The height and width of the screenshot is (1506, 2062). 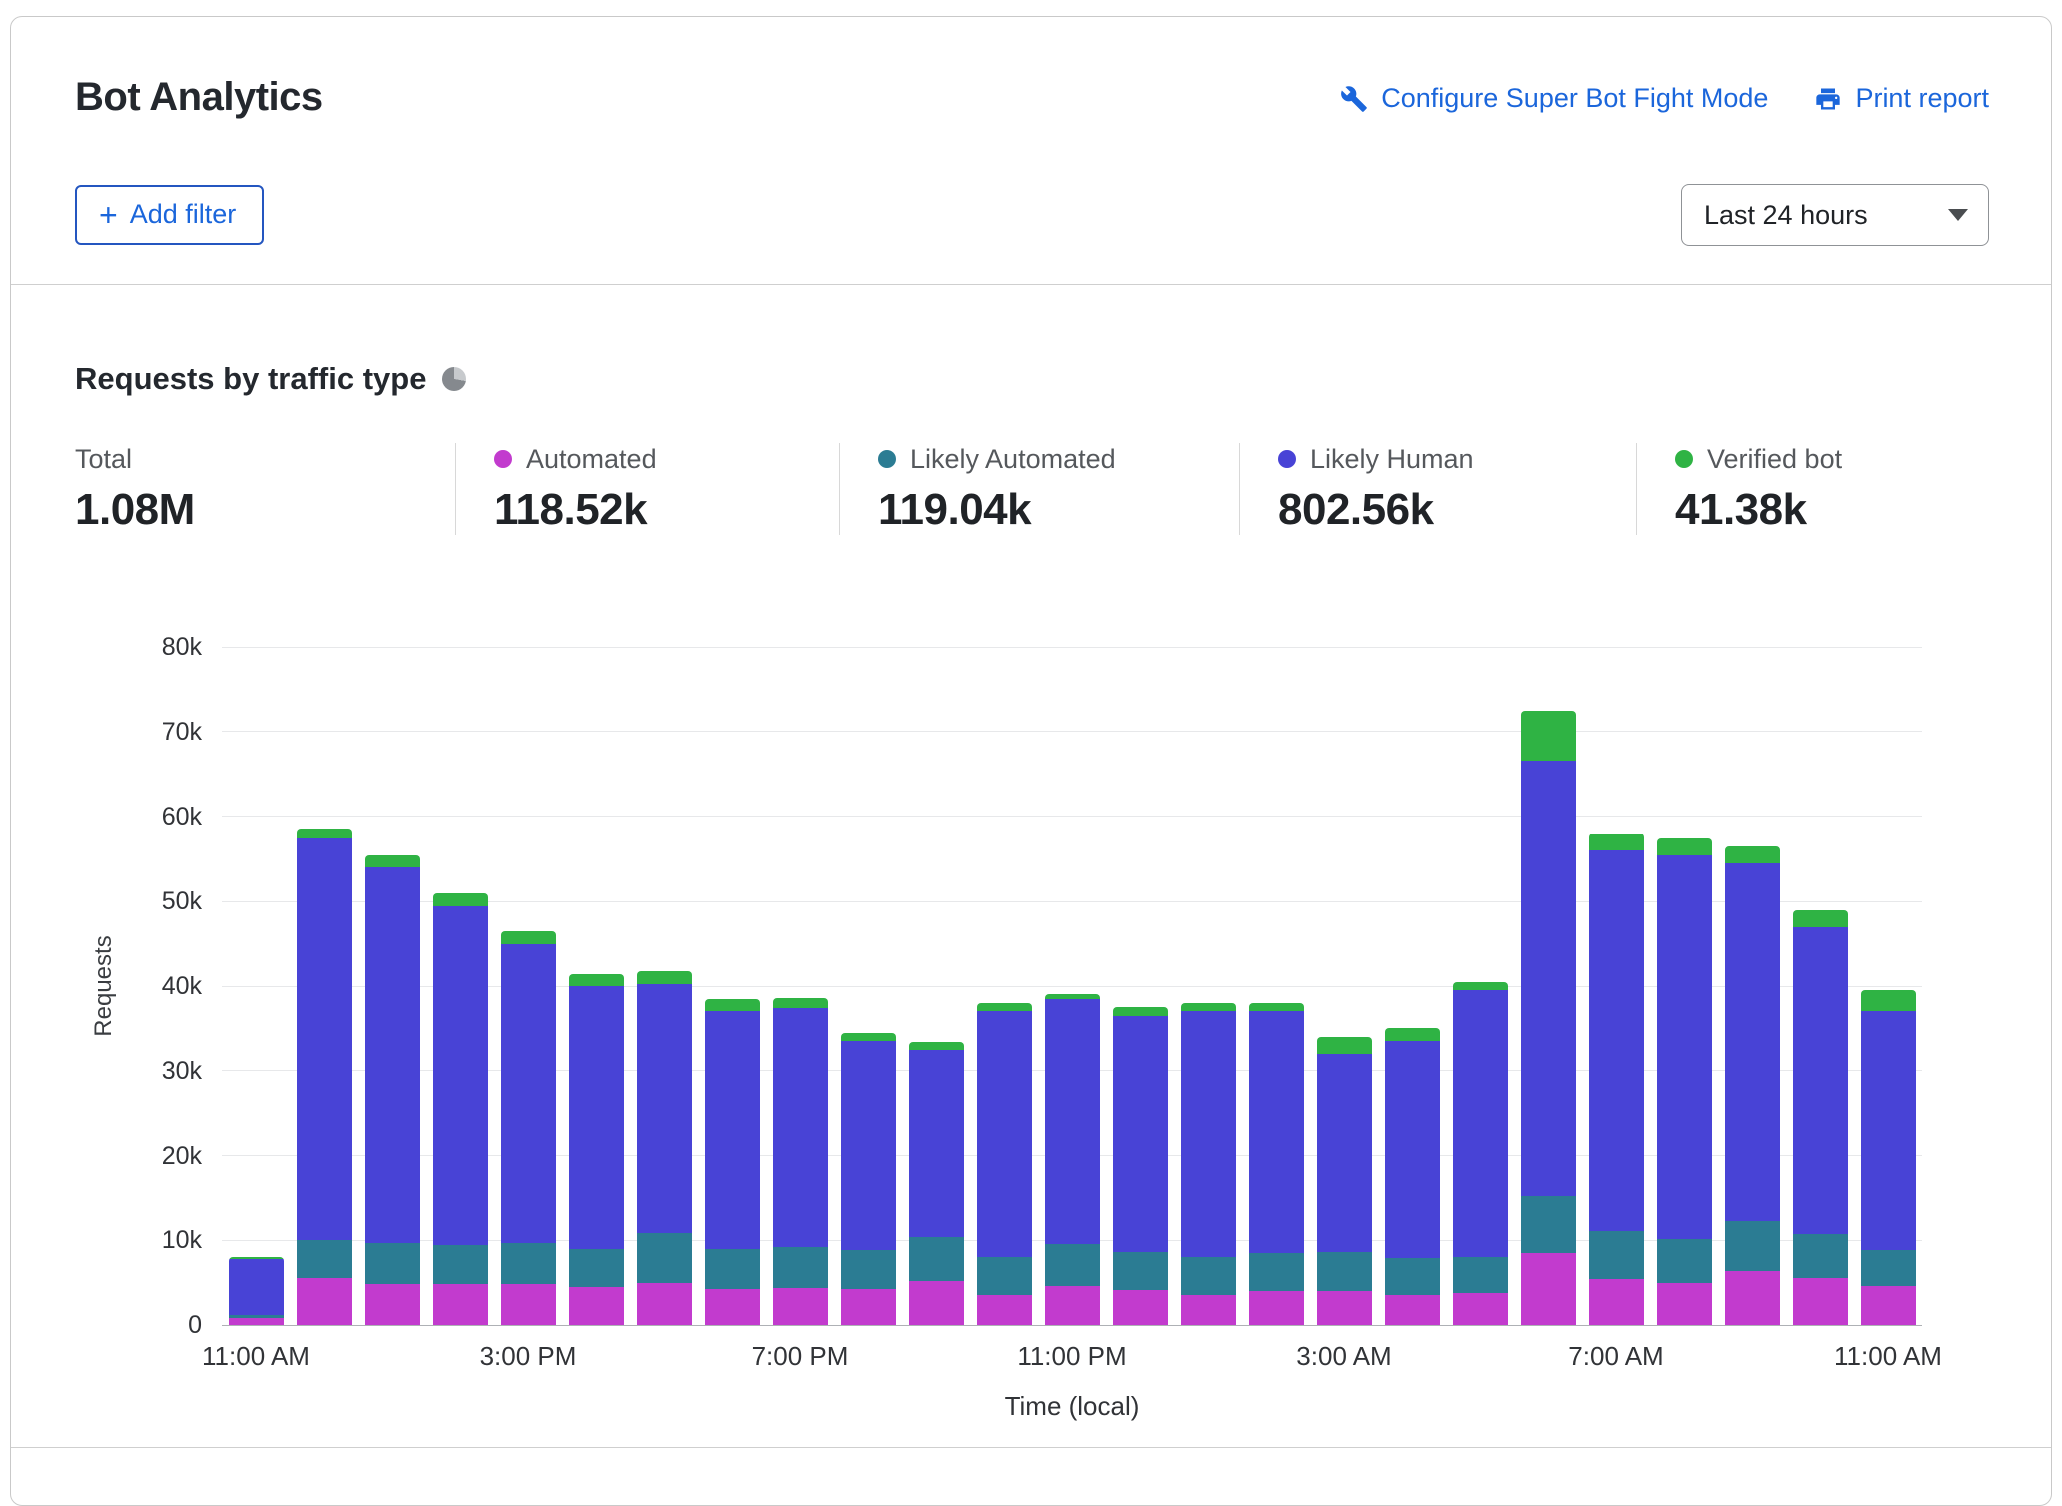 What do you see at coordinates (1072, 816) in the screenshot?
I see `gridline-60k` at bounding box center [1072, 816].